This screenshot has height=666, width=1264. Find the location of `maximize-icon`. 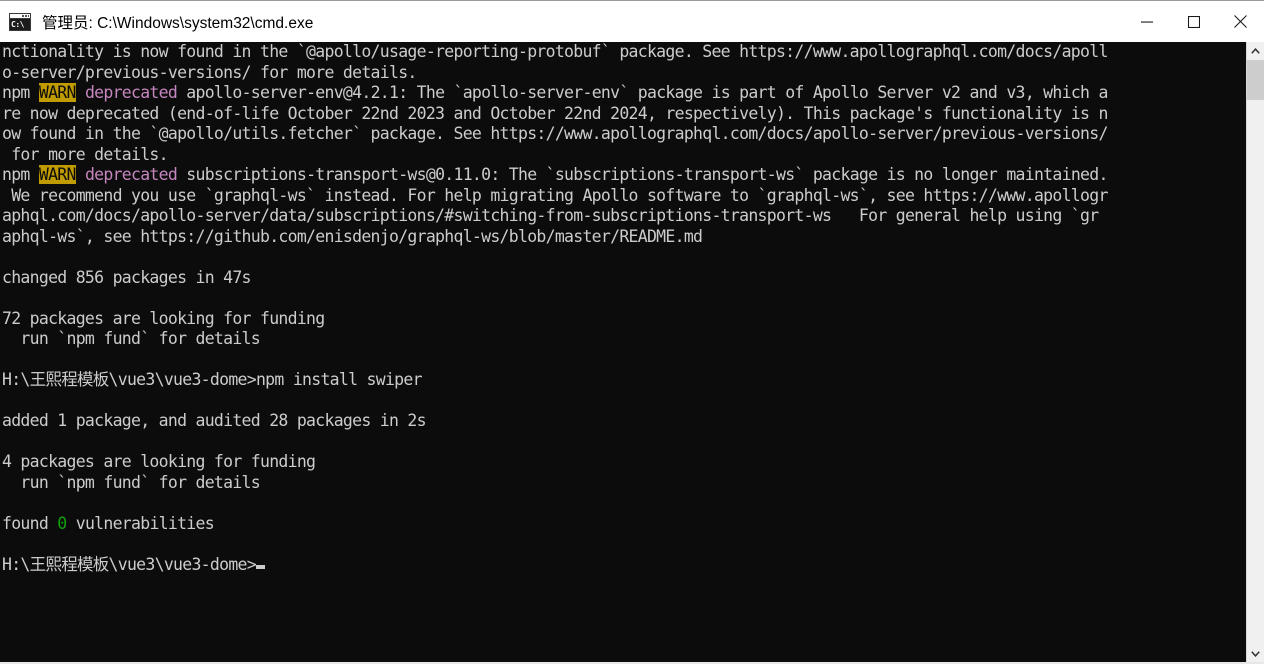

maximize-icon is located at coordinates (1193, 21).